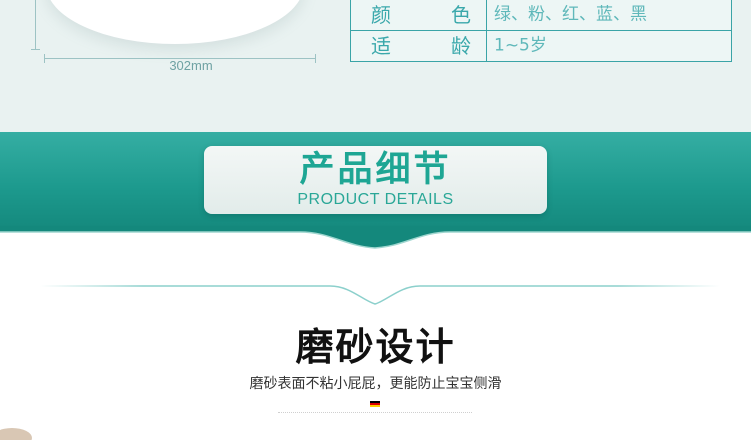 This screenshot has width=751, height=440. I want to click on spec-key-char: 颜, so click(381, 15).